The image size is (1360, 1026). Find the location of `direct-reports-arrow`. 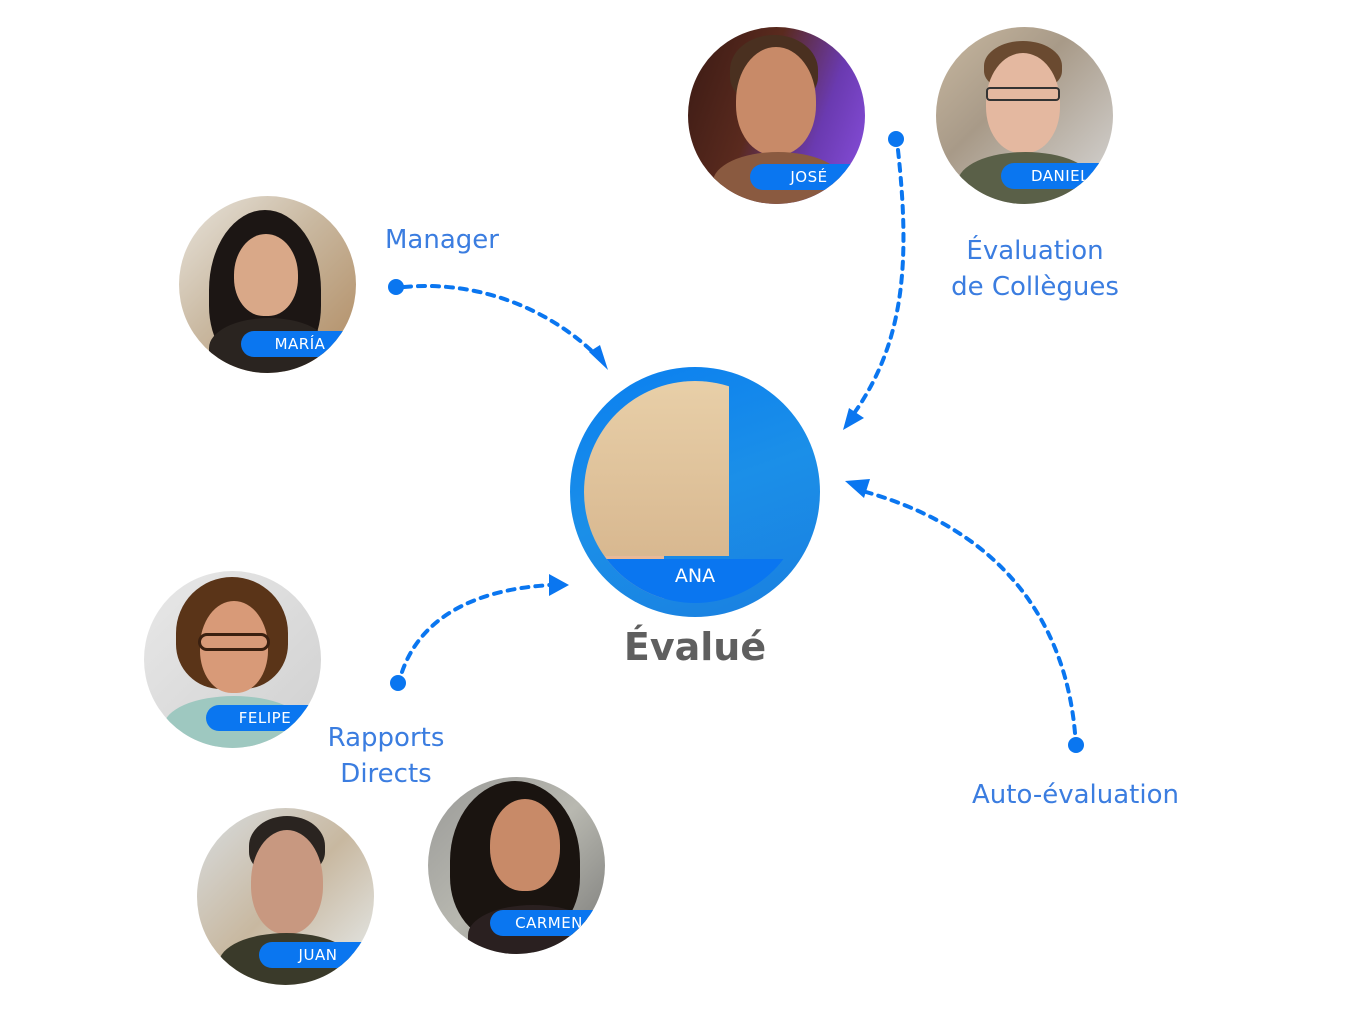

direct-reports-arrow is located at coordinates (479, 632).